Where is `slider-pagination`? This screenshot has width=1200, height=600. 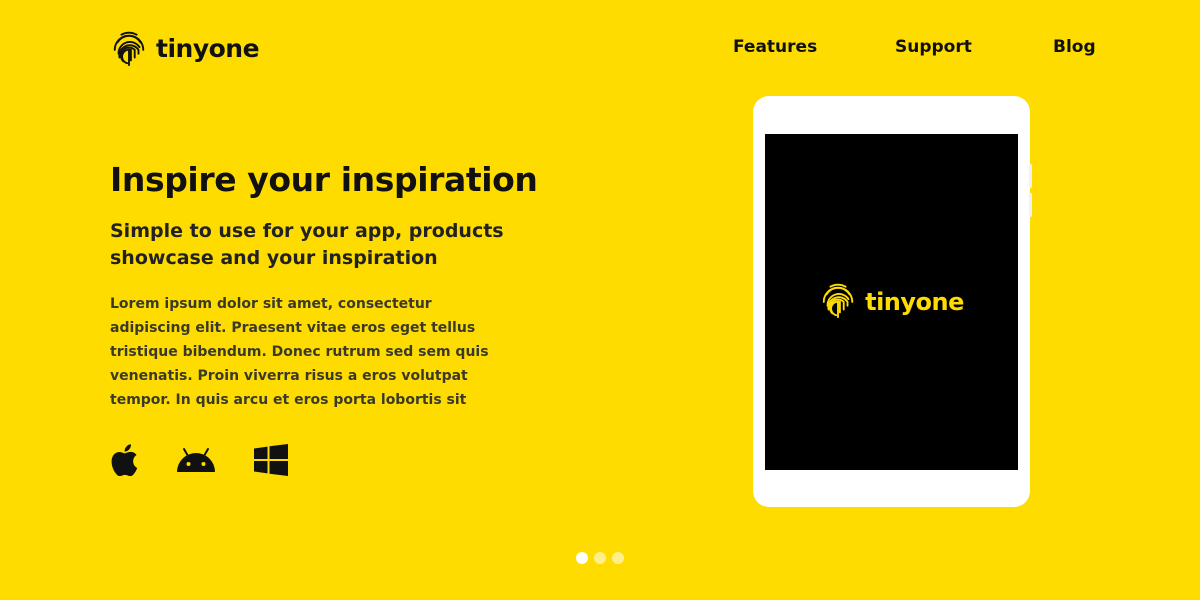 slider-pagination is located at coordinates (600, 558).